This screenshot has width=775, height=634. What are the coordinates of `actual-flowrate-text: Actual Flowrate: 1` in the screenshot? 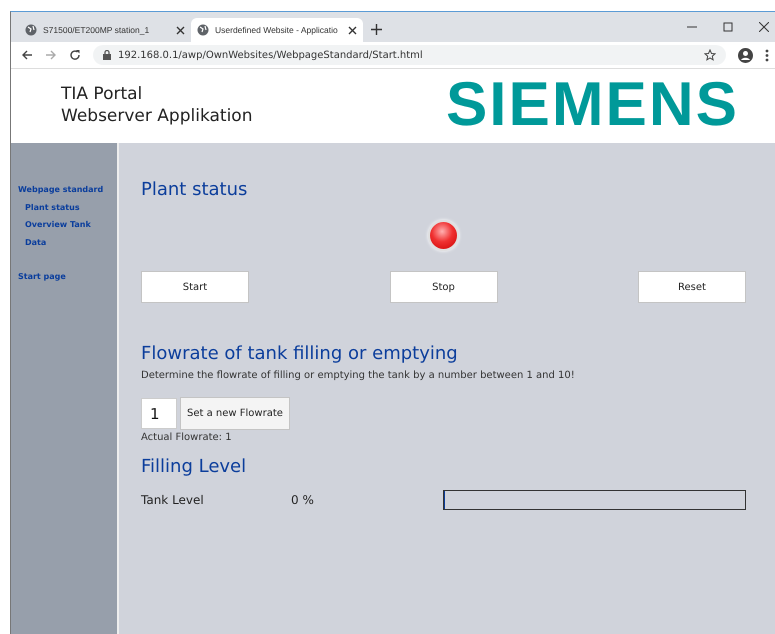 It's located at (187, 437).